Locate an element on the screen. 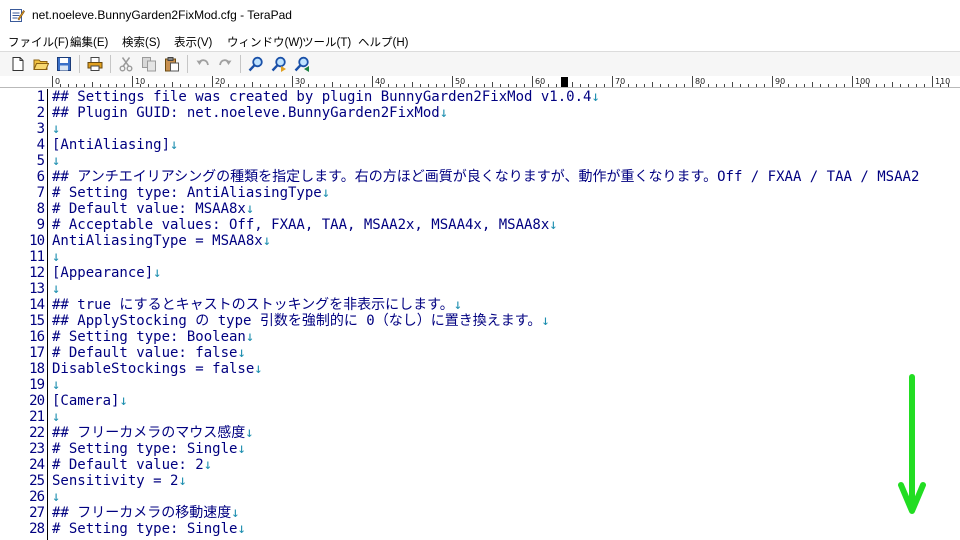  menu-window: ウィンドウ(W) is located at coordinates (265, 42).